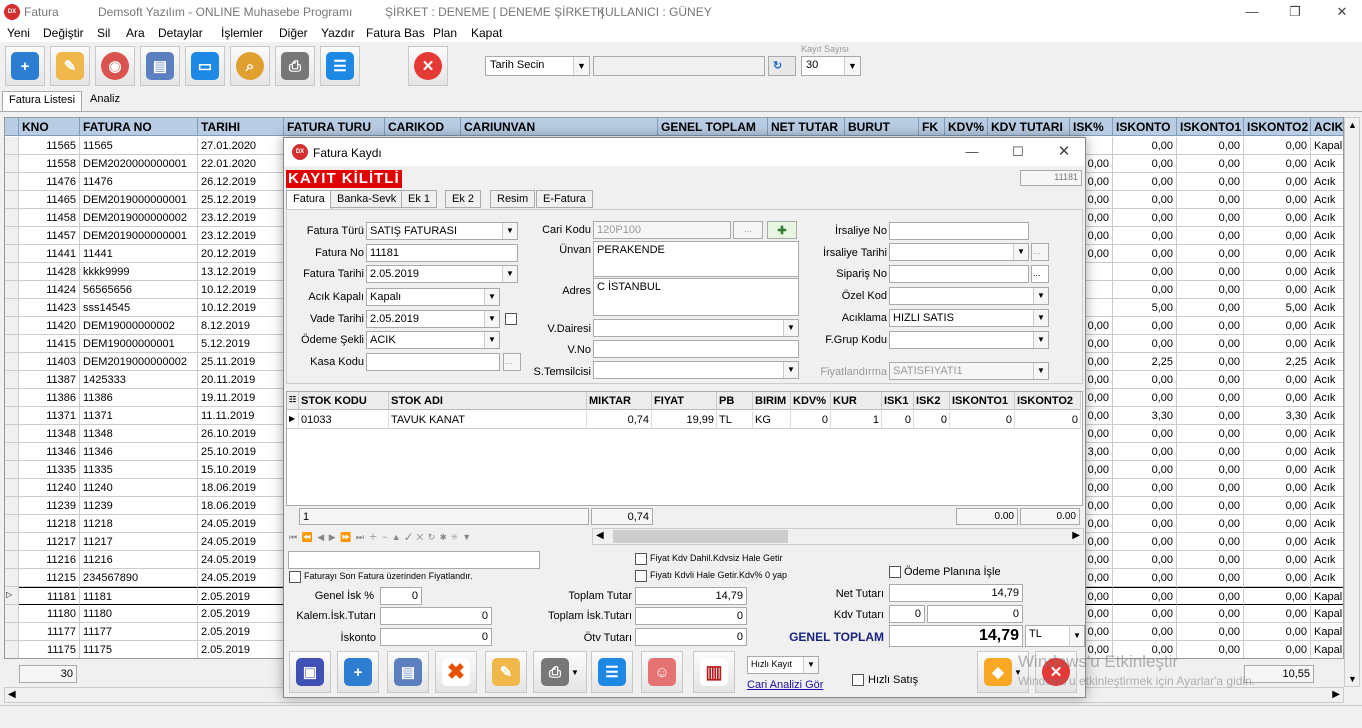 The height and width of the screenshot is (728, 1362). I want to click on table-cell: 23.12.2019, so click(241, 236).